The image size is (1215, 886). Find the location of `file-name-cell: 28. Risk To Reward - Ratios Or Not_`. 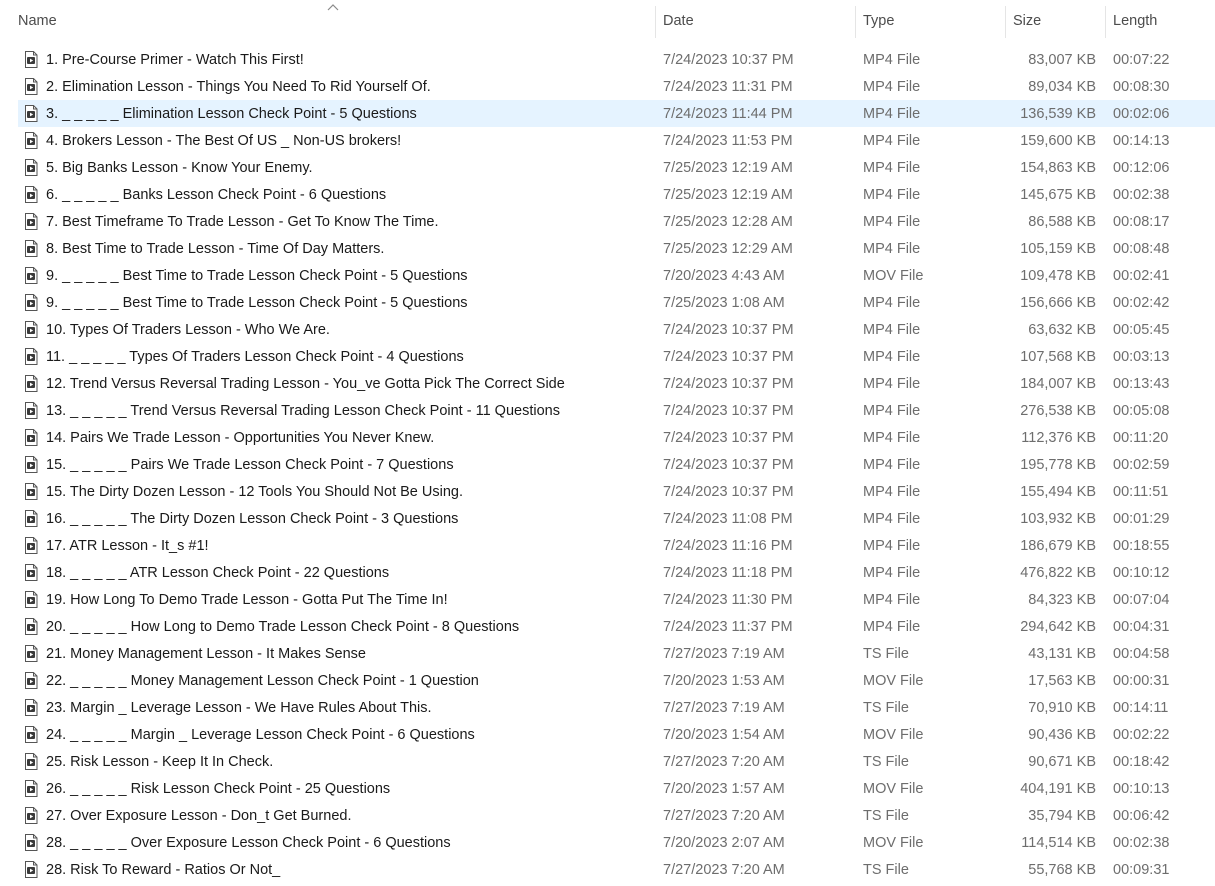

file-name-cell: 28. Risk To Reward - Ratios Or Not_ is located at coordinates (334, 869).